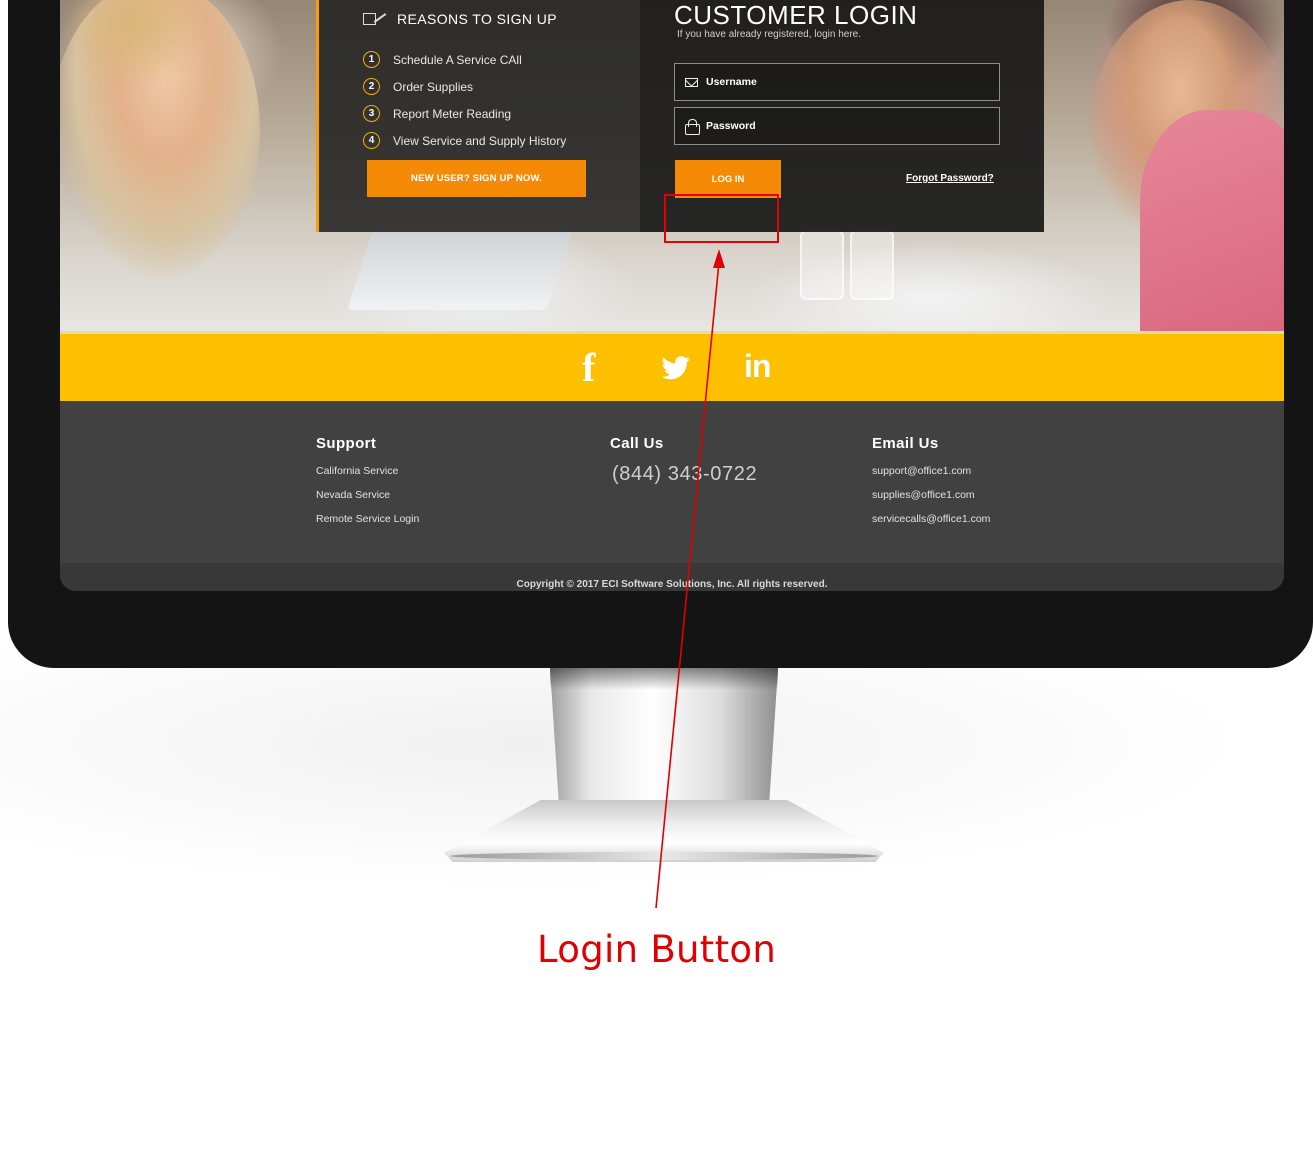  What do you see at coordinates (692, 127) in the screenshot?
I see `lock-icon` at bounding box center [692, 127].